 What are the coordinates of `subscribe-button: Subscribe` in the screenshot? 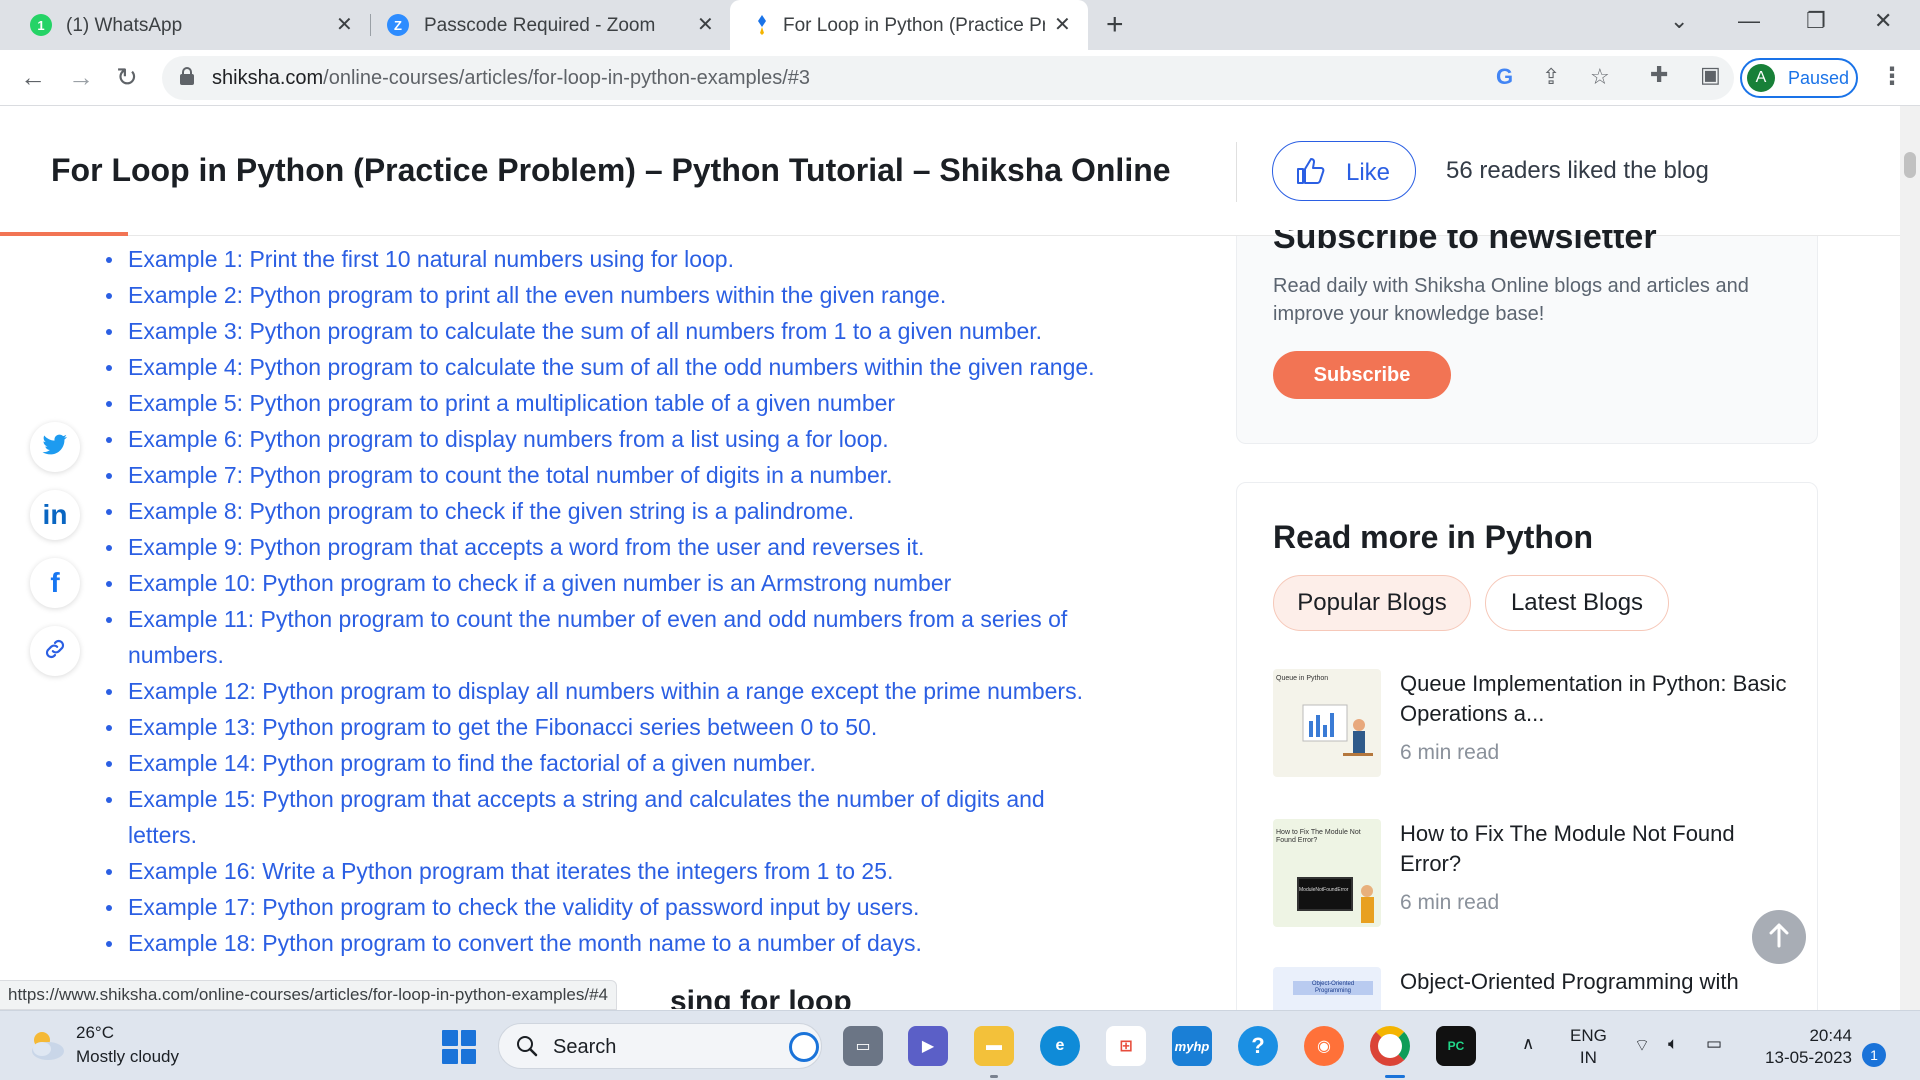 It's located at (1362, 375).